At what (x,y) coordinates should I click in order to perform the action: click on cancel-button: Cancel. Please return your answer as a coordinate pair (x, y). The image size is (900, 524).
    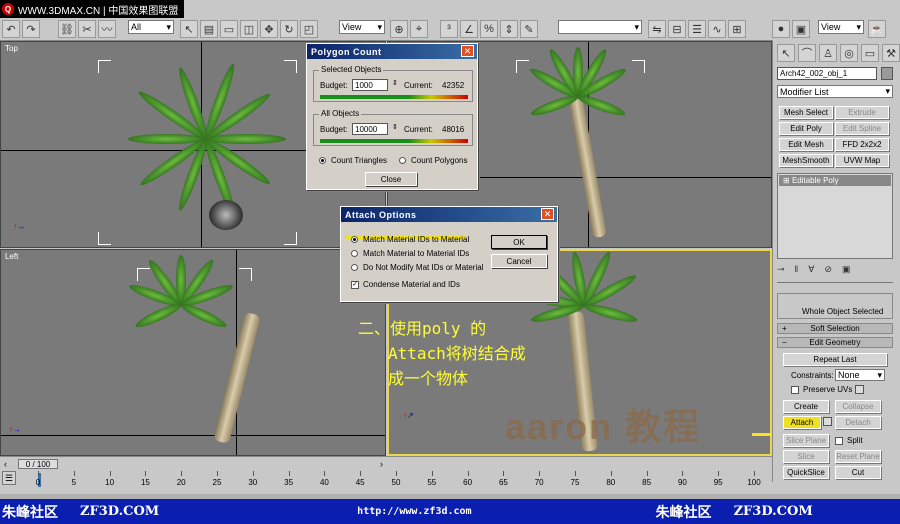
    Looking at the image, I should click on (519, 261).